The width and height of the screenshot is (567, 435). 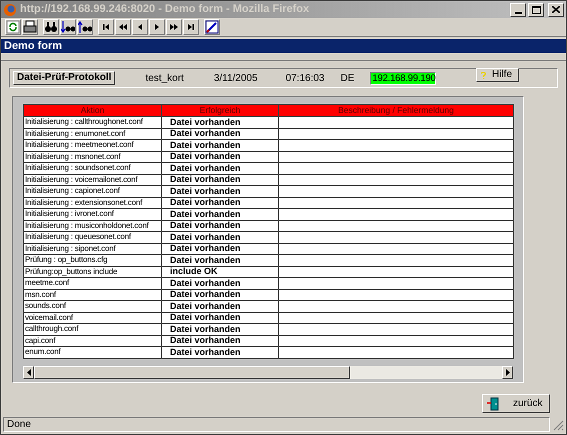 What do you see at coordinates (191, 27) in the screenshot?
I see `last-record-icon` at bounding box center [191, 27].